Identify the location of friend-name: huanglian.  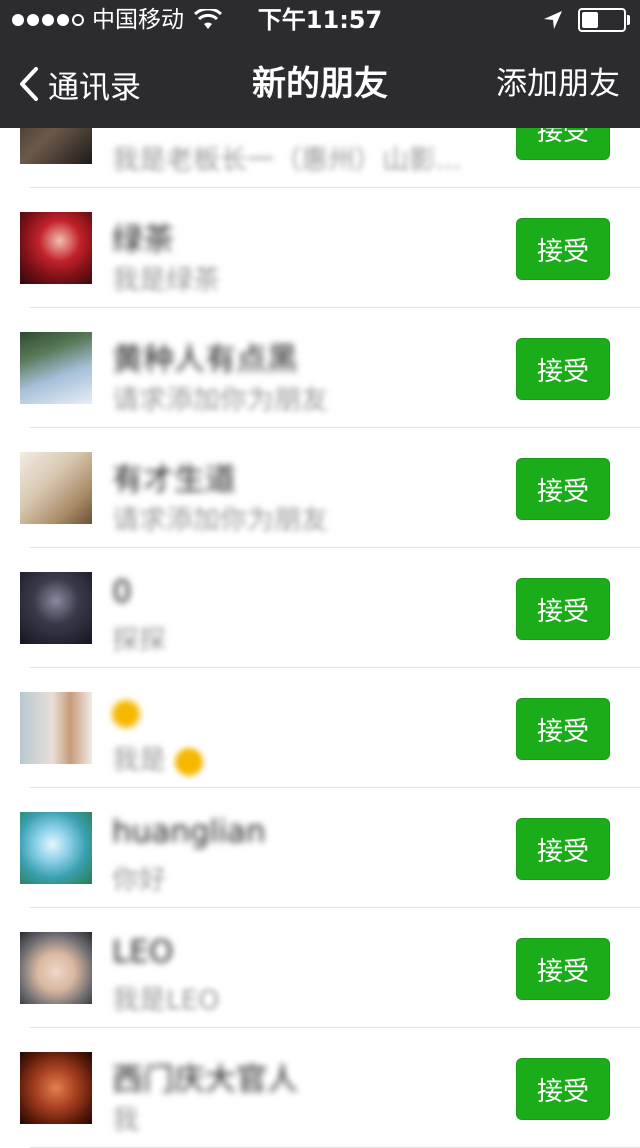
(189, 832).